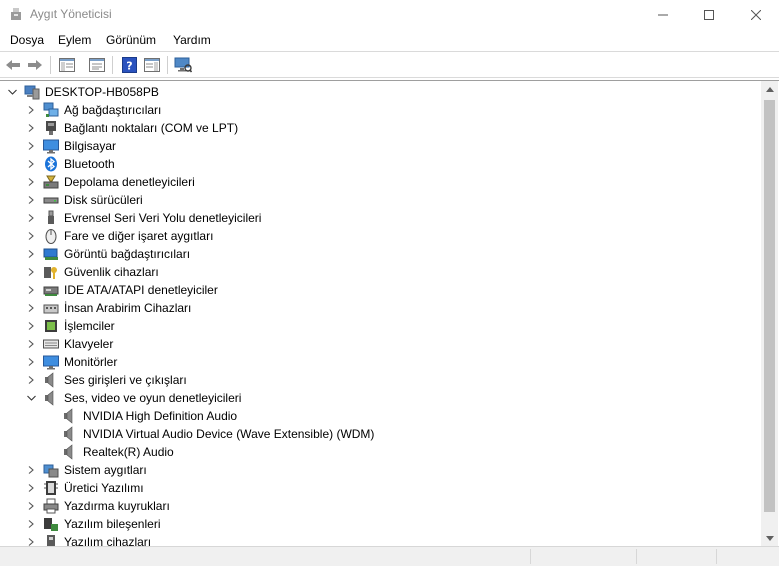 The height and width of the screenshot is (566, 779). What do you see at coordinates (51, 218) in the screenshot?
I see `usb-icon` at bounding box center [51, 218].